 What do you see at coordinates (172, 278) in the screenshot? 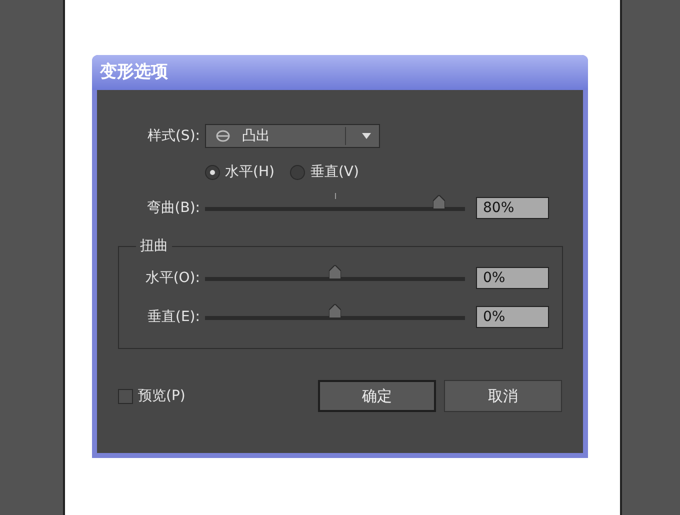
I see `field-label: 水平(O):` at bounding box center [172, 278].